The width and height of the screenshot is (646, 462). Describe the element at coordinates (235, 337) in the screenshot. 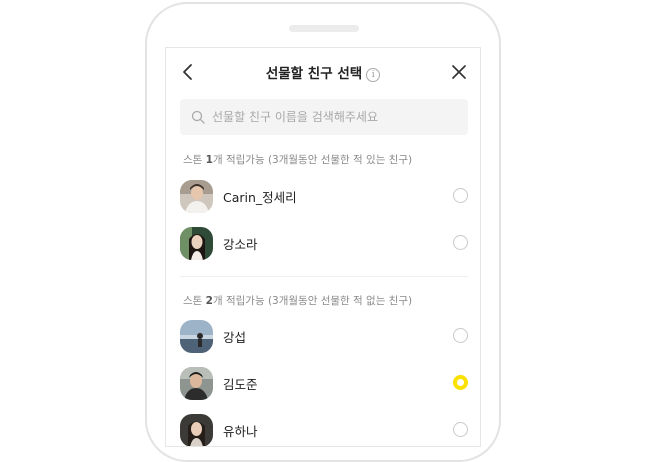

I see `friend-name: 강섭` at that location.